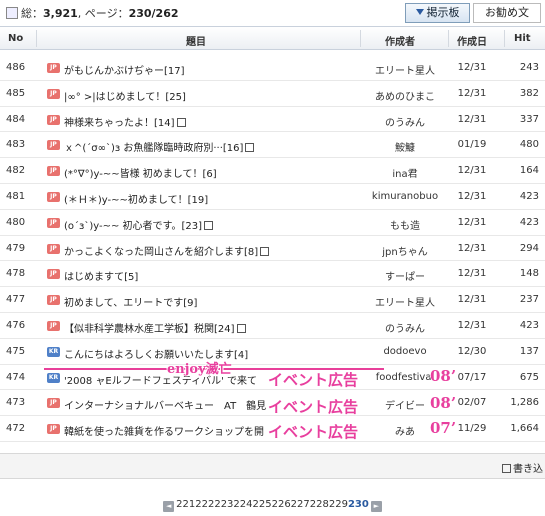  I want to click on post-title-link: |∞° >|はじめまして！[25], so click(212, 95).